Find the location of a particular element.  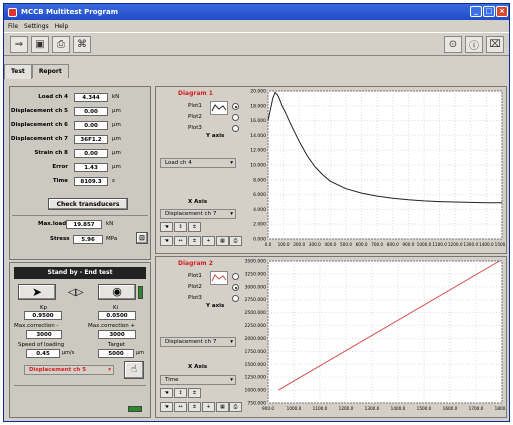

menu-settings: Settings is located at coordinates (36, 26).